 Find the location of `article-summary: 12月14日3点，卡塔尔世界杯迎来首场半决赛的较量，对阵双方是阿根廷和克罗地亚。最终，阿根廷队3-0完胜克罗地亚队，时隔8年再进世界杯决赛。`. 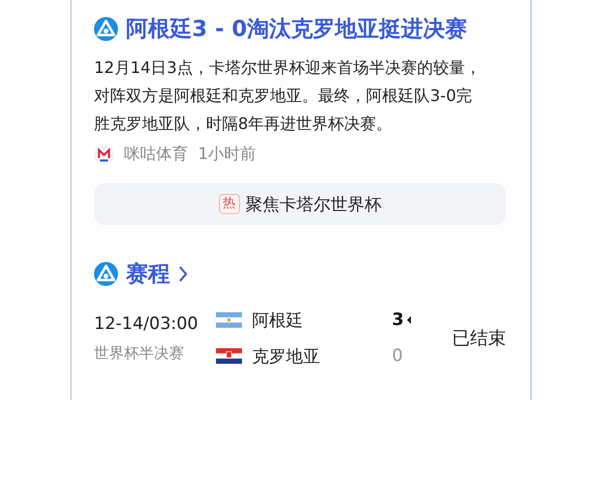

article-summary: 12月14日3点，卡塔尔世界杯迎来首场半决赛的较量，对阵双方是阿根廷和克罗地亚。最终，阿根廷队3-0完胜克罗地亚队，时隔8年再进世界杯决赛。 is located at coordinates (288, 96).